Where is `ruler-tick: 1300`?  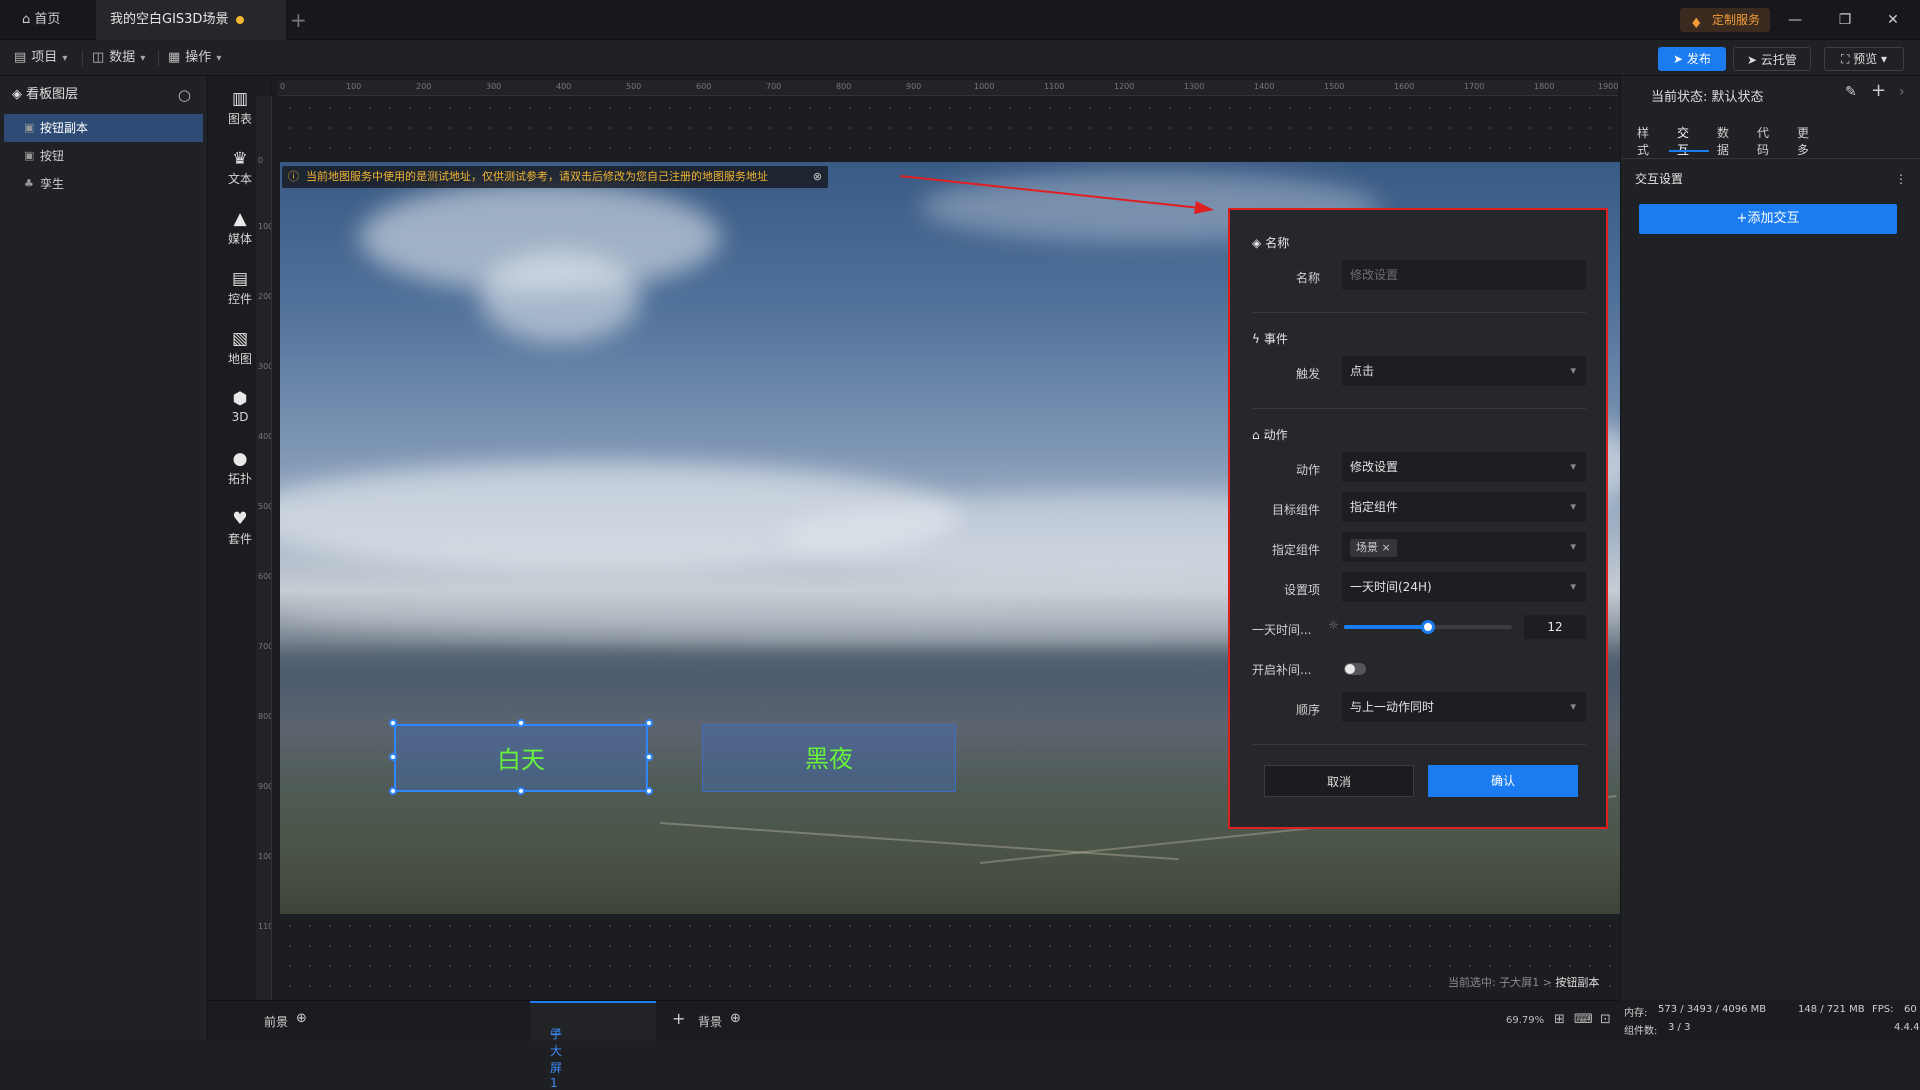 ruler-tick: 1300 is located at coordinates (1194, 86).